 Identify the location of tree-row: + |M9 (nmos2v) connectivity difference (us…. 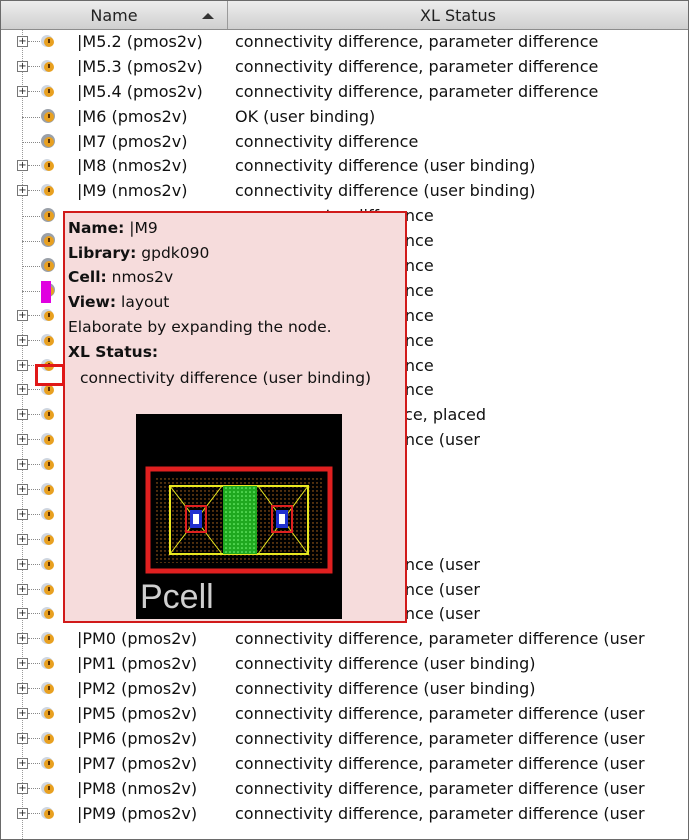
(344, 191).